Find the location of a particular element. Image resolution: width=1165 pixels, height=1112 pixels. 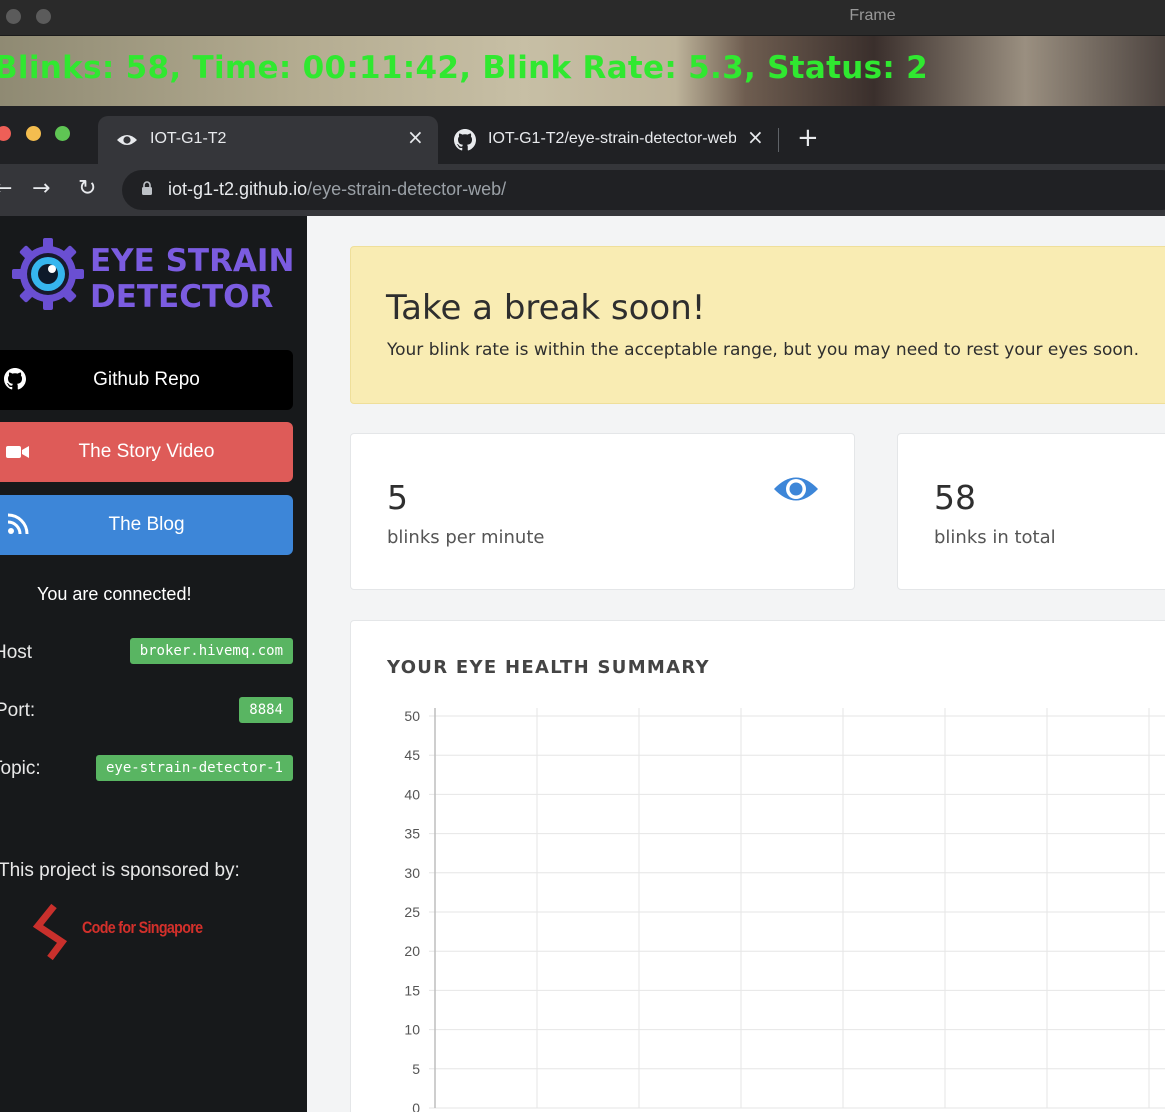

blinks-total-value: 58 is located at coordinates (955, 497).